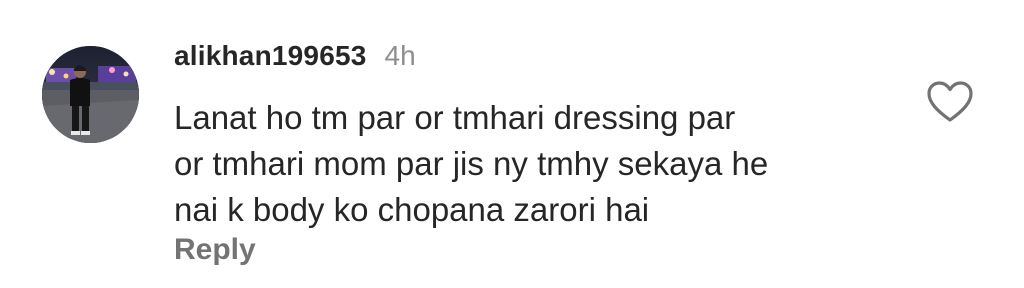 The height and width of the screenshot is (288, 1024). I want to click on comment-text-line: Lanat ho tm par or tmhari dressing par, so click(455, 117).